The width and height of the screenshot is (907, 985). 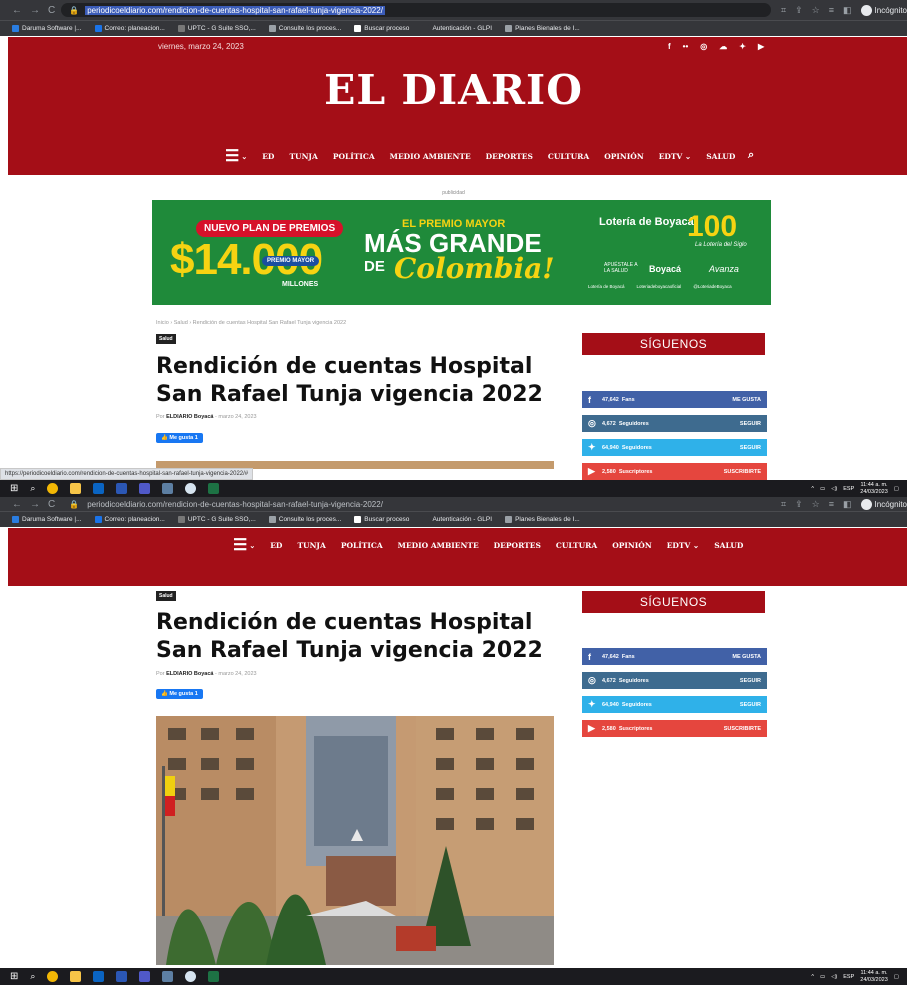 I want to click on clock: 11:44 a. m. 24/03/2023, so click(x=874, y=489).